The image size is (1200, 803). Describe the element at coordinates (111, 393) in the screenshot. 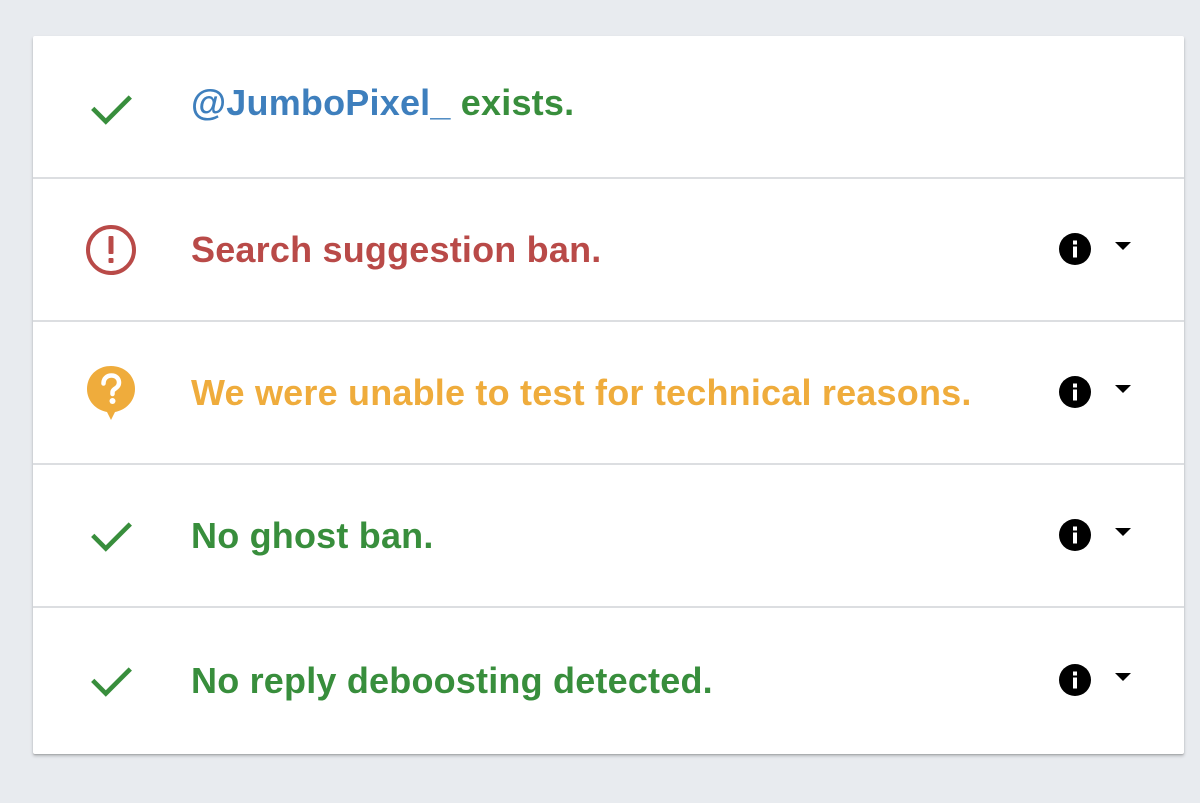

I see `question-bubble-icon` at that location.